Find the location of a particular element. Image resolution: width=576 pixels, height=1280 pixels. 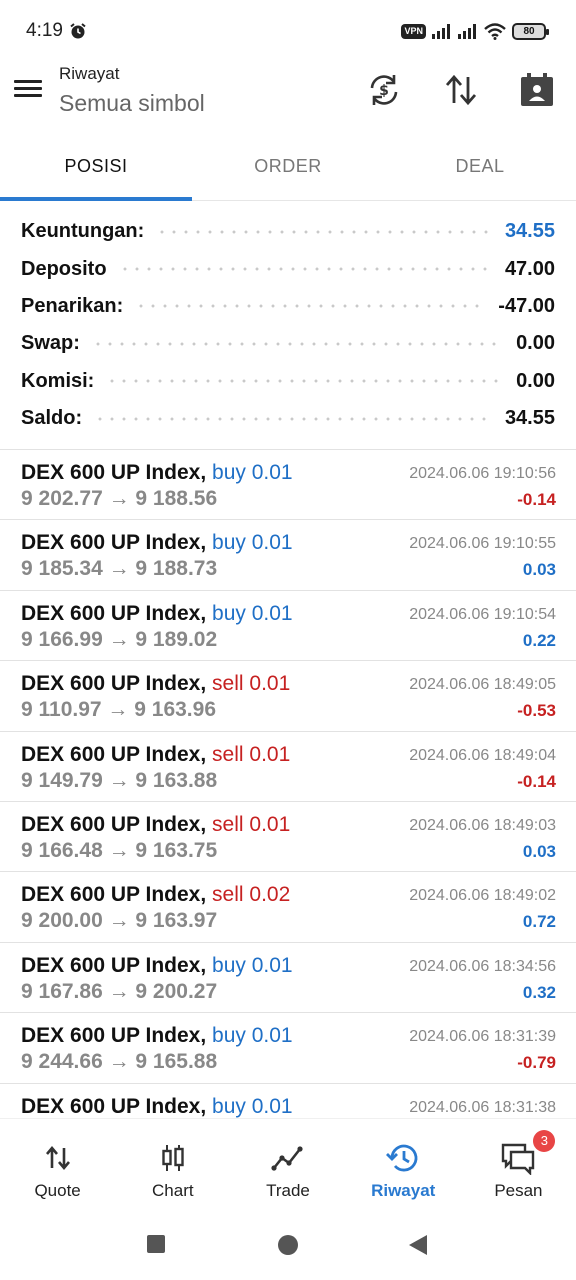

deal-profit: -0.14 is located at coordinates (536, 781).